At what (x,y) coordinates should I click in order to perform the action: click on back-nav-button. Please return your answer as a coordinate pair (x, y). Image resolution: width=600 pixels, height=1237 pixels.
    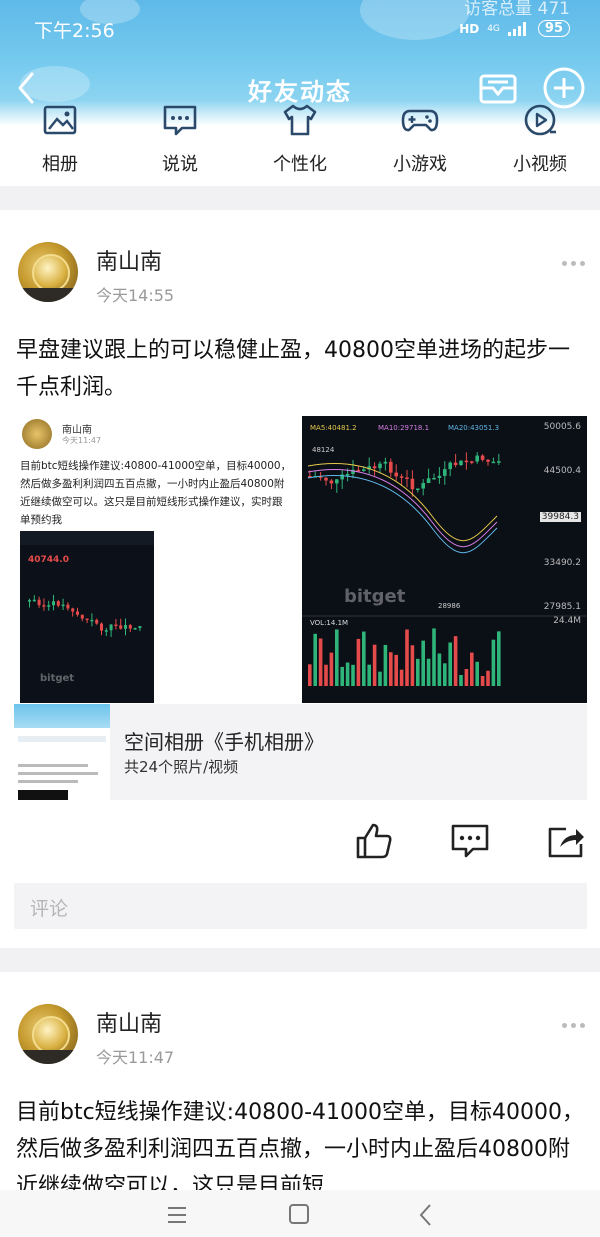
    Looking at the image, I should click on (428, 1215).